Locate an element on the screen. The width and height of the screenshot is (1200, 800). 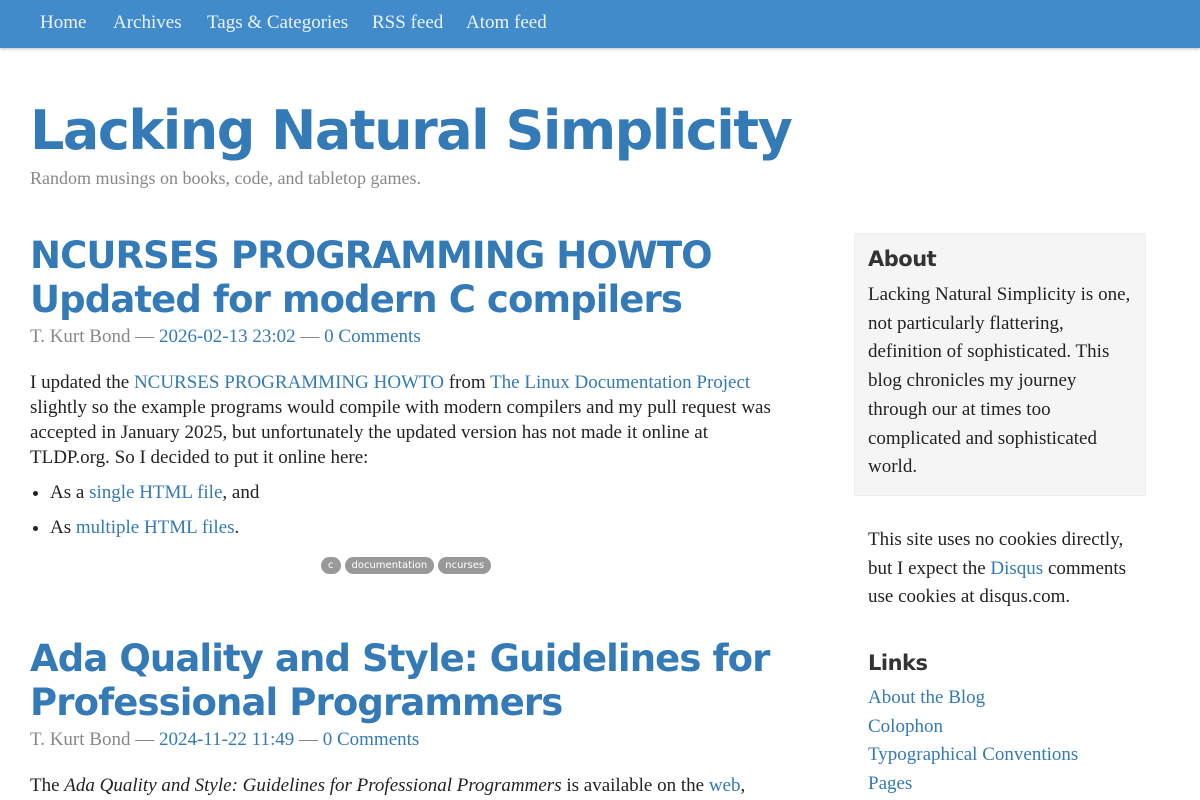
list-item: As multiple HTML files. is located at coordinates (420, 527).